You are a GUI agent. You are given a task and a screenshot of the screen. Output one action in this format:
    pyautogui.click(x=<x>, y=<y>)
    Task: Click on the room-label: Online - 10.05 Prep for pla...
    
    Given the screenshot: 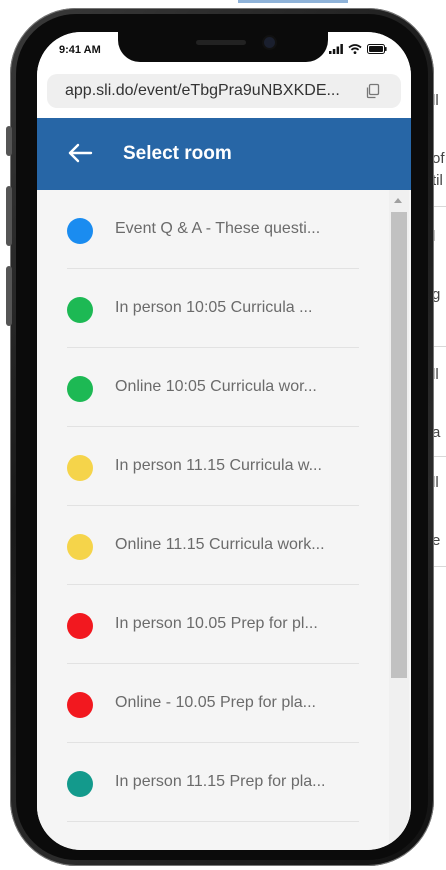 What is the action you would take?
    pyautogui.click(x=215, y=702)
    